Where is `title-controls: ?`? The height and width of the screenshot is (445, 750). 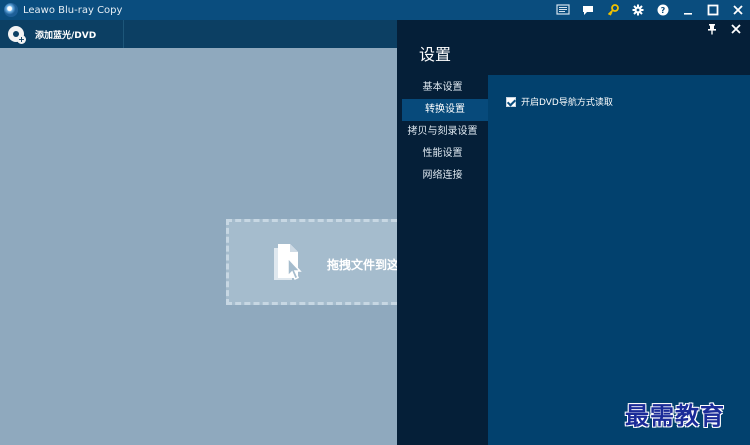 title-controls: ? is located at coordinates (650, 10).